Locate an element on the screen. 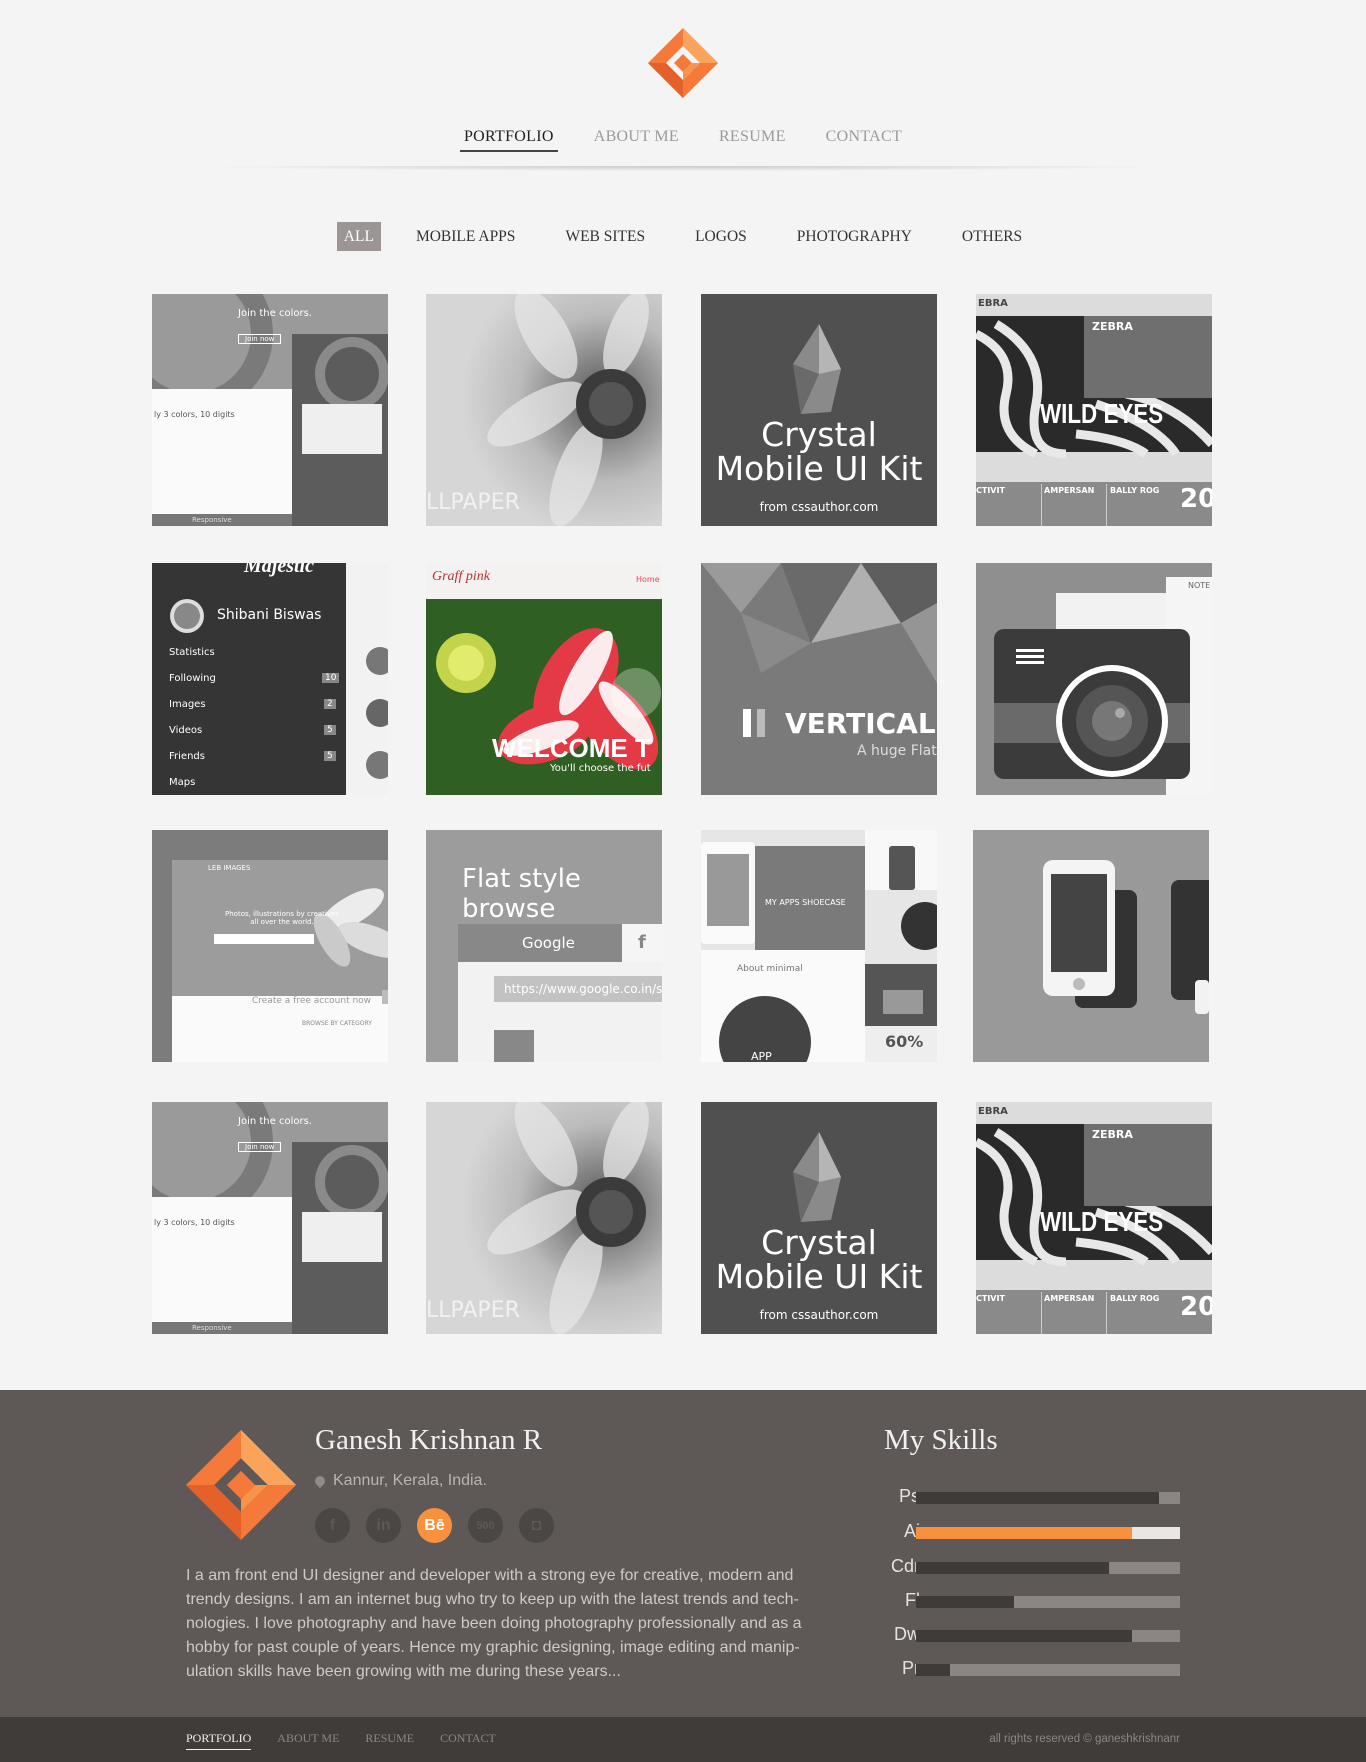  filter-photography: PHOTOGRAPHY is located at coordinates (854, 236).